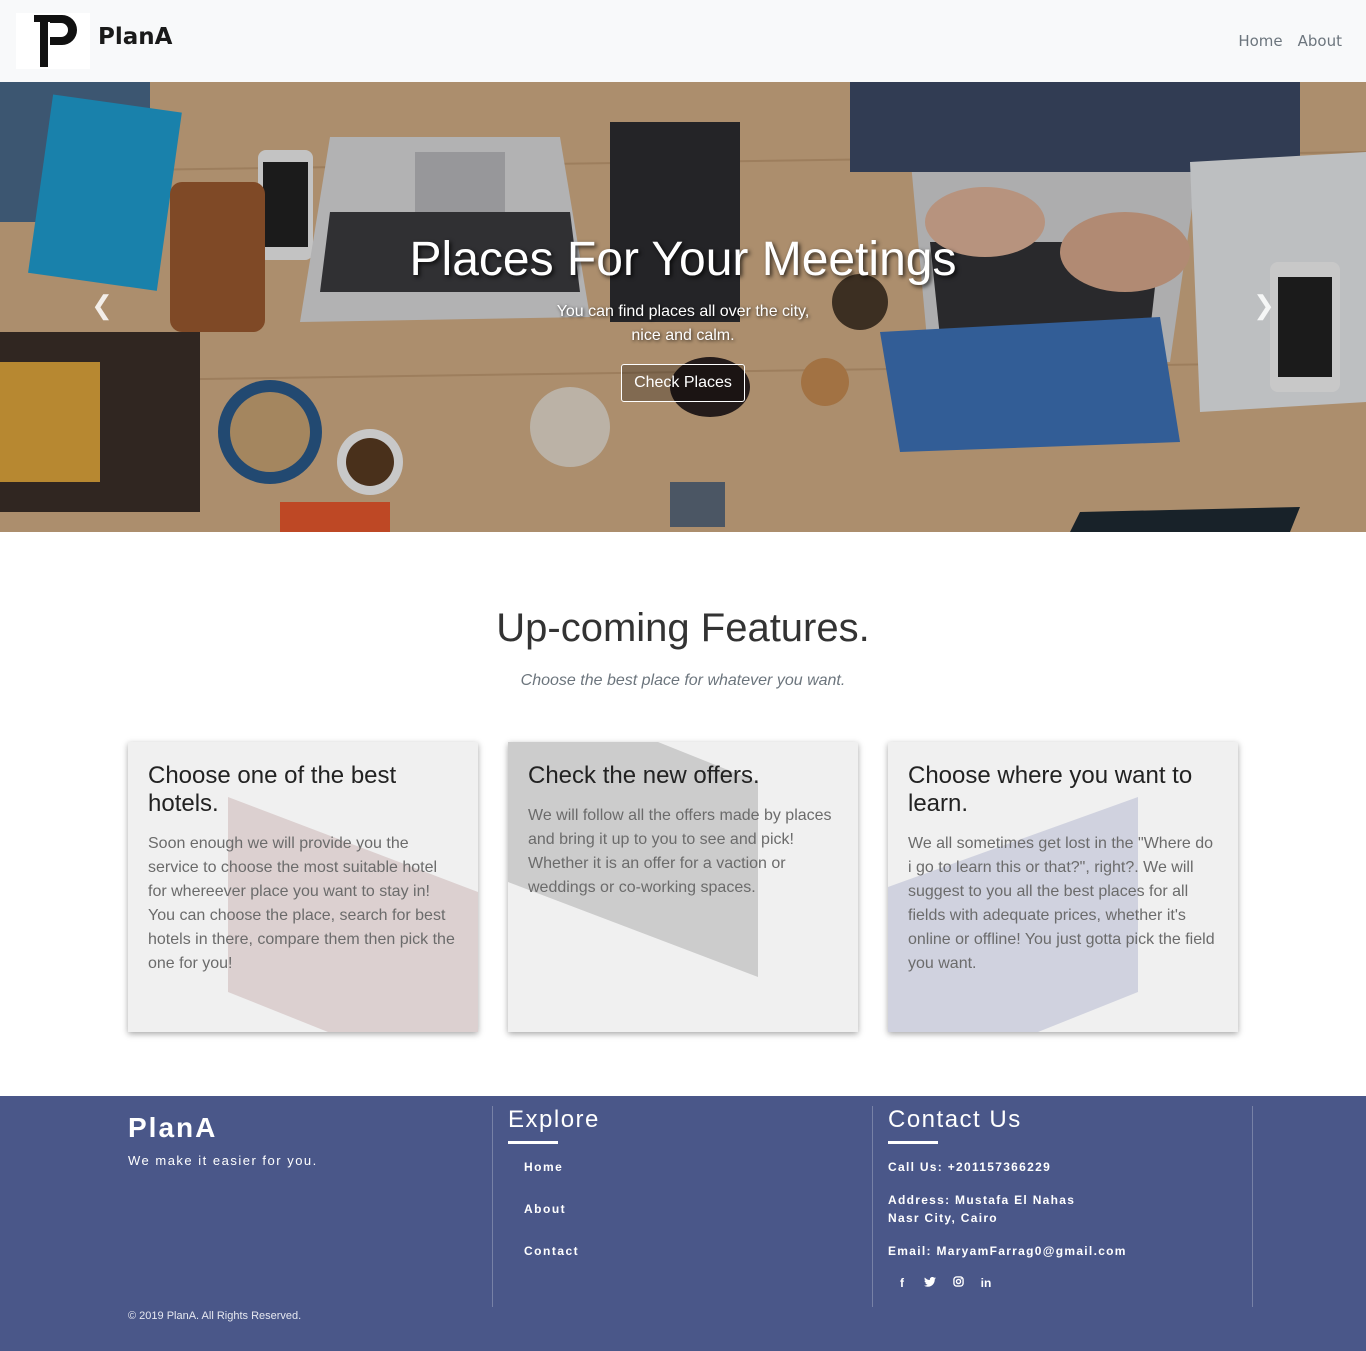  I want to click on brand-name: PlanA, so click(135, 37).